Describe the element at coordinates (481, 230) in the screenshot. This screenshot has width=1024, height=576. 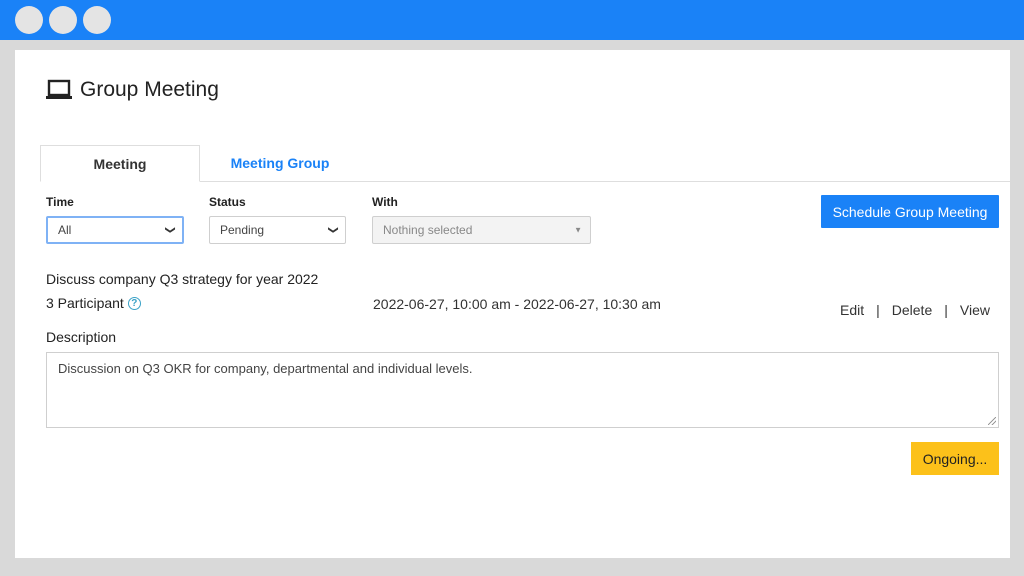
I see `with-select: Nothing selected ▼` at that location.